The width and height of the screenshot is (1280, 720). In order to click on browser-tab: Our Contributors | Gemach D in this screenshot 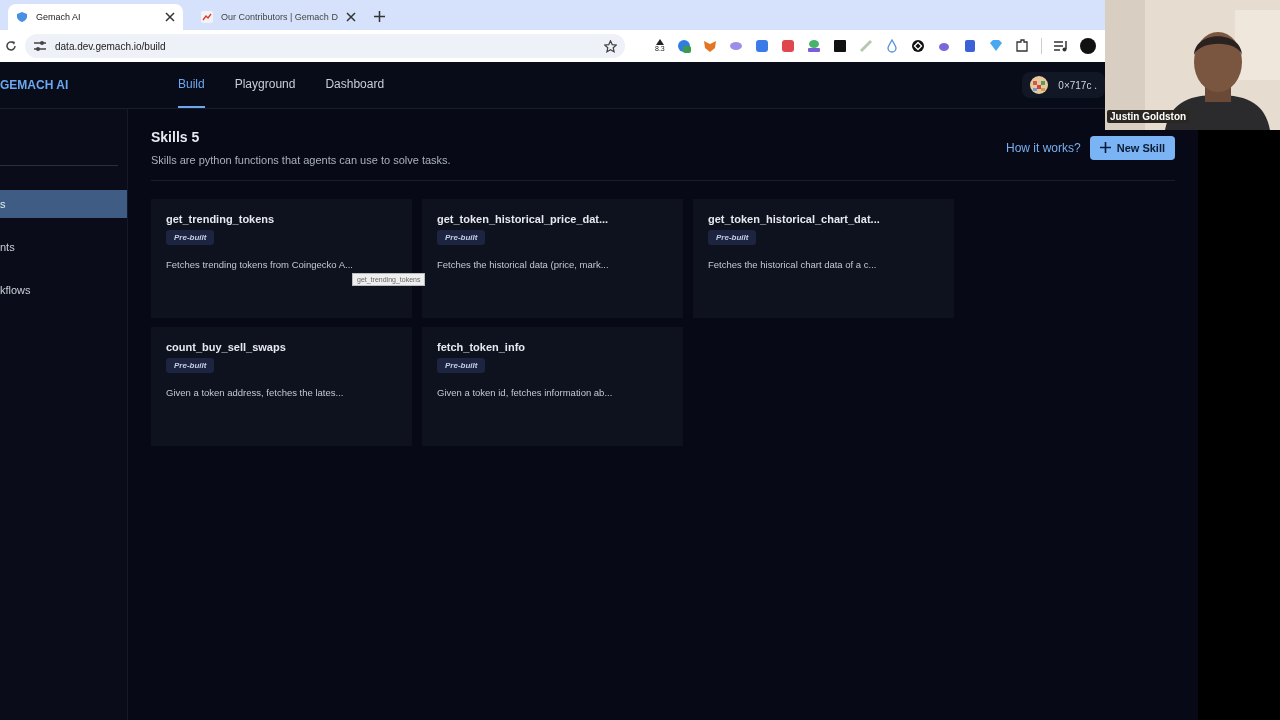, I will do `click(278, 17)`.